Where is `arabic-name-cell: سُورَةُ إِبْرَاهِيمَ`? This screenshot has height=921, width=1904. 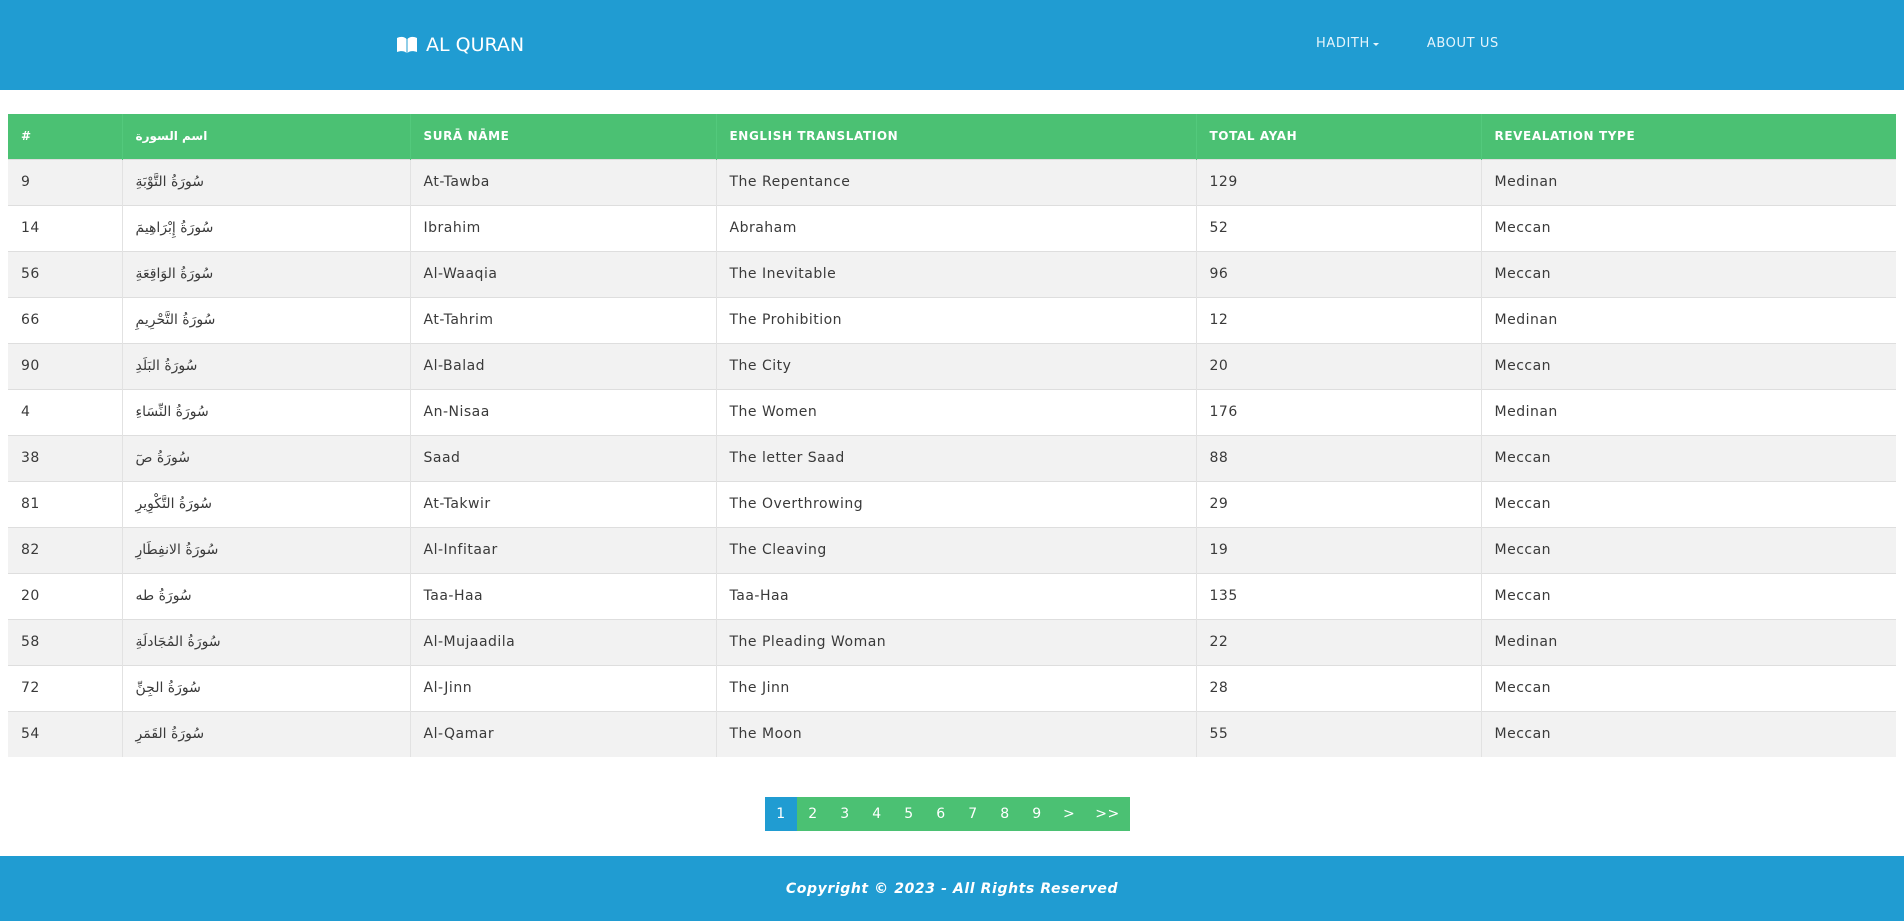
arabic-name-cell: سُورَةُ إِبْرَاهِيمَ is located at coordinates (265, 227).